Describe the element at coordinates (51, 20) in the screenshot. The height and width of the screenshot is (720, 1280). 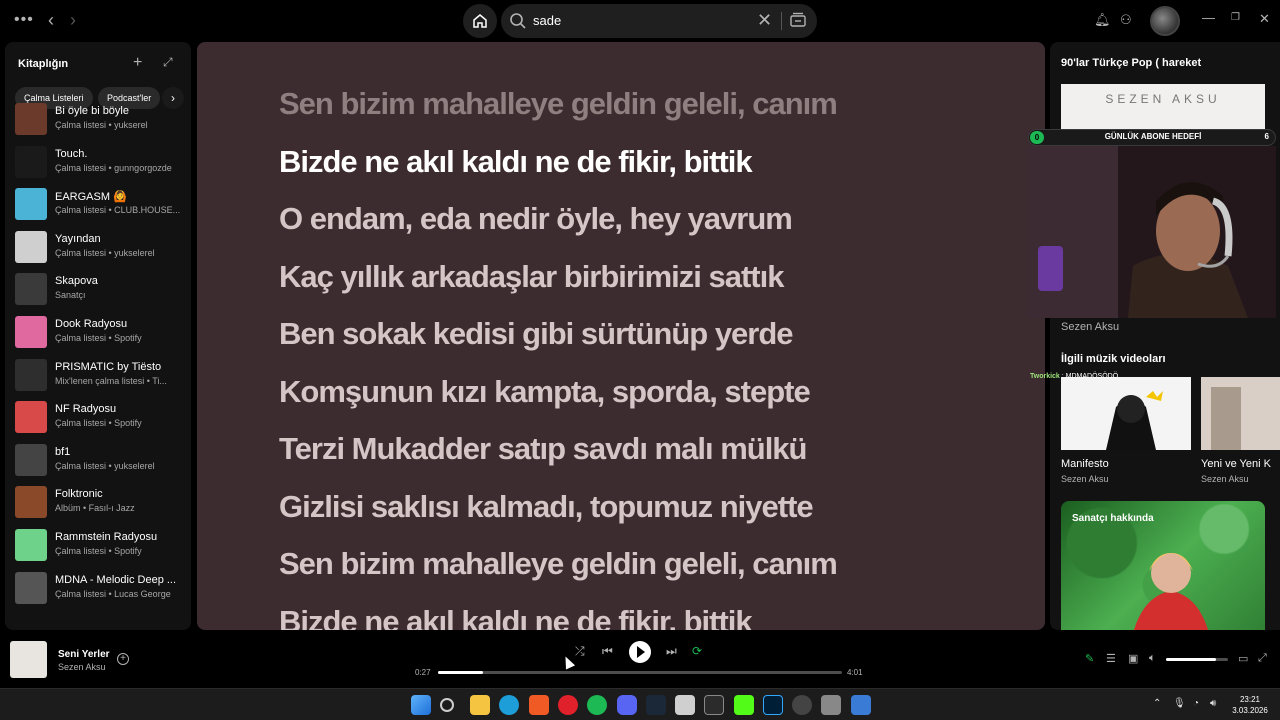
I see `back-arrow-icon: ‹` at that location.